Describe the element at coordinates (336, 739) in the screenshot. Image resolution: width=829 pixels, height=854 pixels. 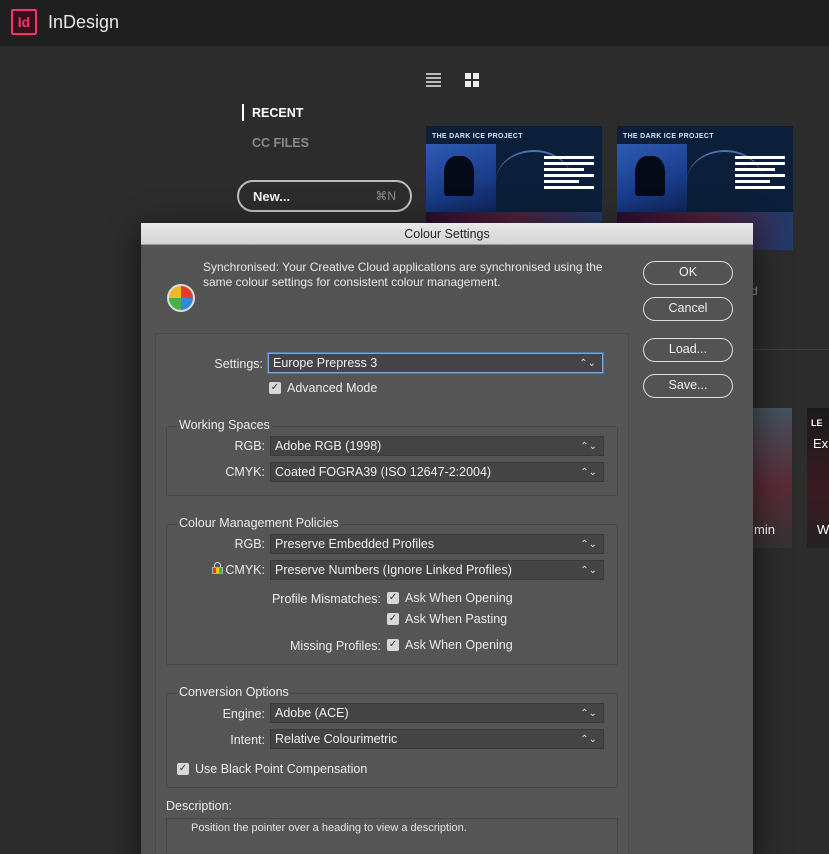
I see `intent-value: Relative Colourimetric` at that location.